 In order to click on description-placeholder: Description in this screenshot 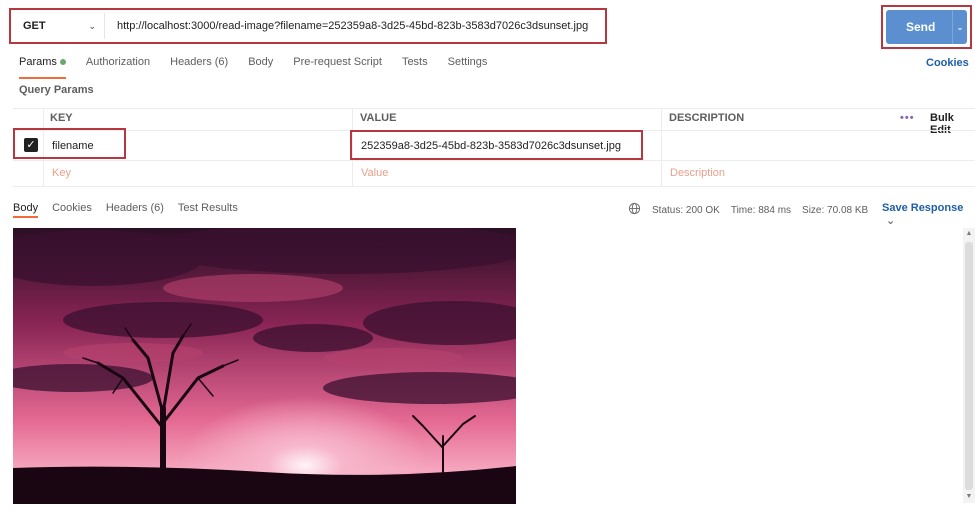, I will do `click(697, 173)`.